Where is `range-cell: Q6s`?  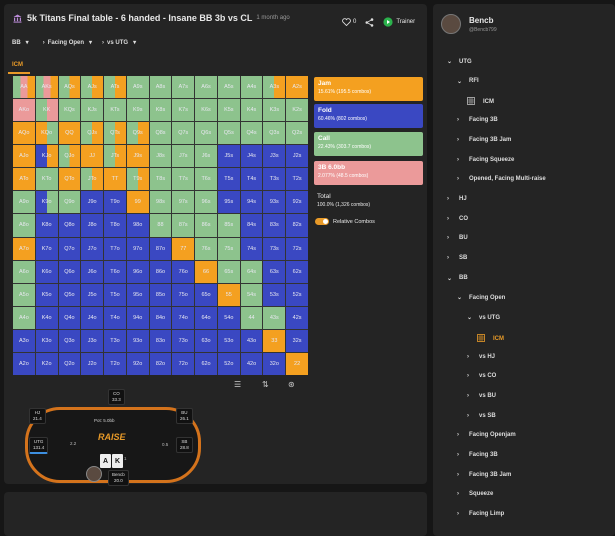 range-cell: Q6s is located at coordinates (206, 133).